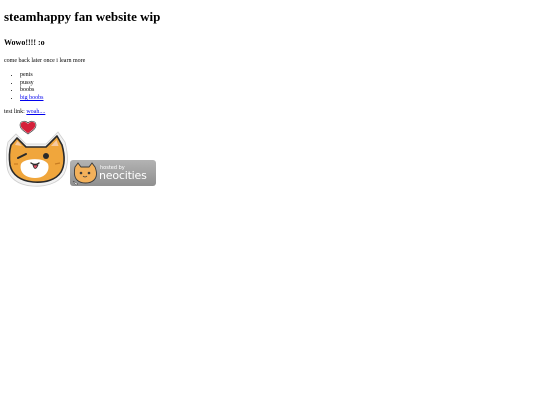  I want to click on list-item: big boobs, so click(272, 99).